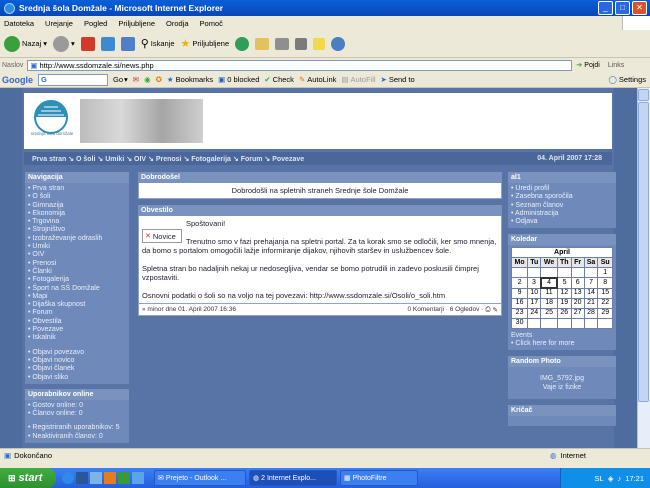  Describe the element at coordinates (564, 293) in the screenshot. I see `calendar-day: 12` at that location.